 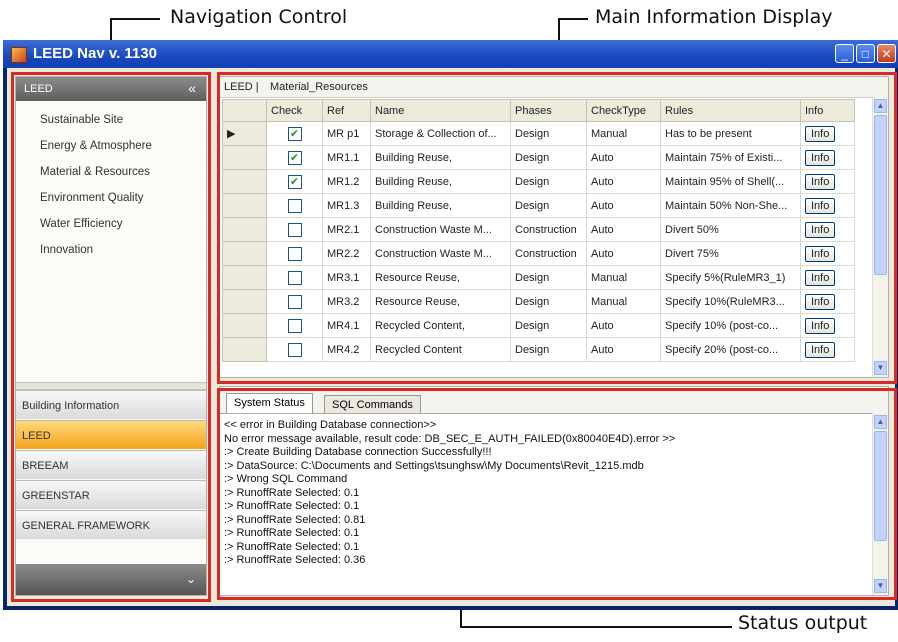 I want to click on nav-item-innovation: Innovation, so click(x=66, y=250).